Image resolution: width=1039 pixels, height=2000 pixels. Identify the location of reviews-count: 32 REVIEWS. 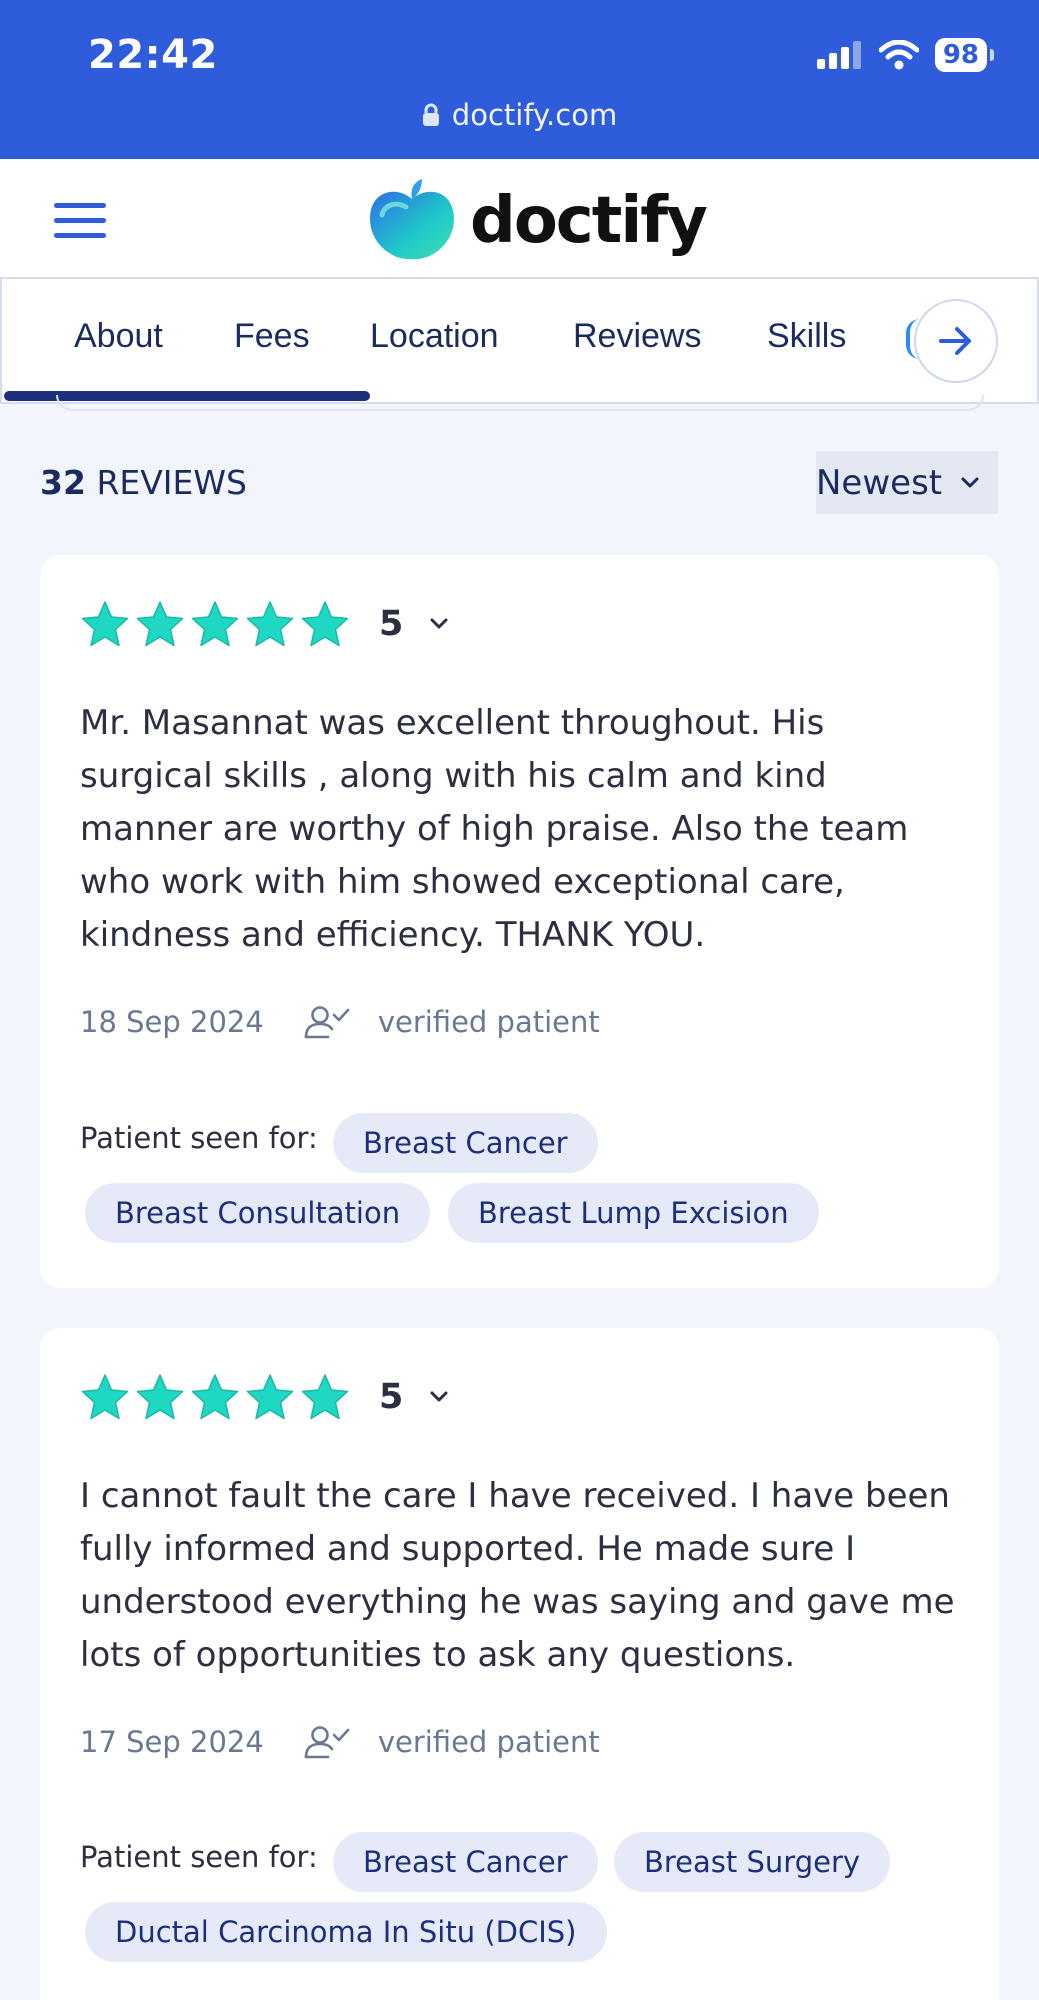
(143, 482).